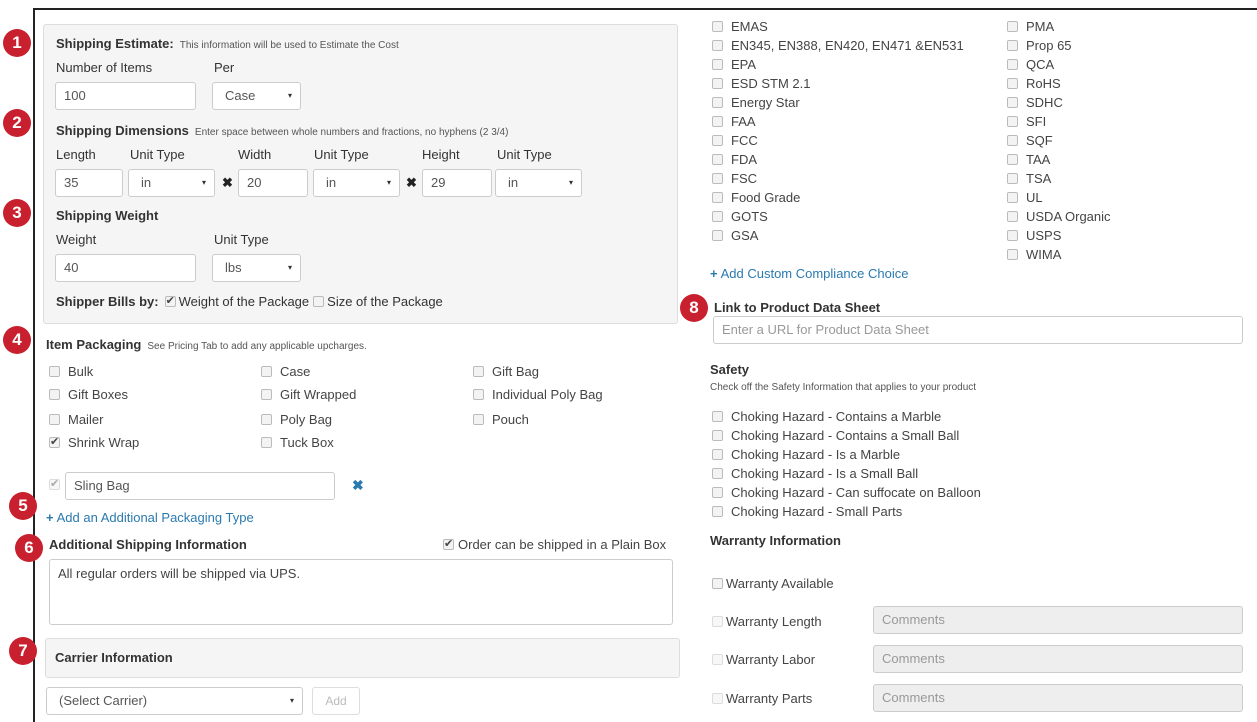 This screenshot has height=722, width=1257. Describe the element at coordinates (1058, 698) in the screenshot. I see `warranty-parts-input: Comments` at that location.